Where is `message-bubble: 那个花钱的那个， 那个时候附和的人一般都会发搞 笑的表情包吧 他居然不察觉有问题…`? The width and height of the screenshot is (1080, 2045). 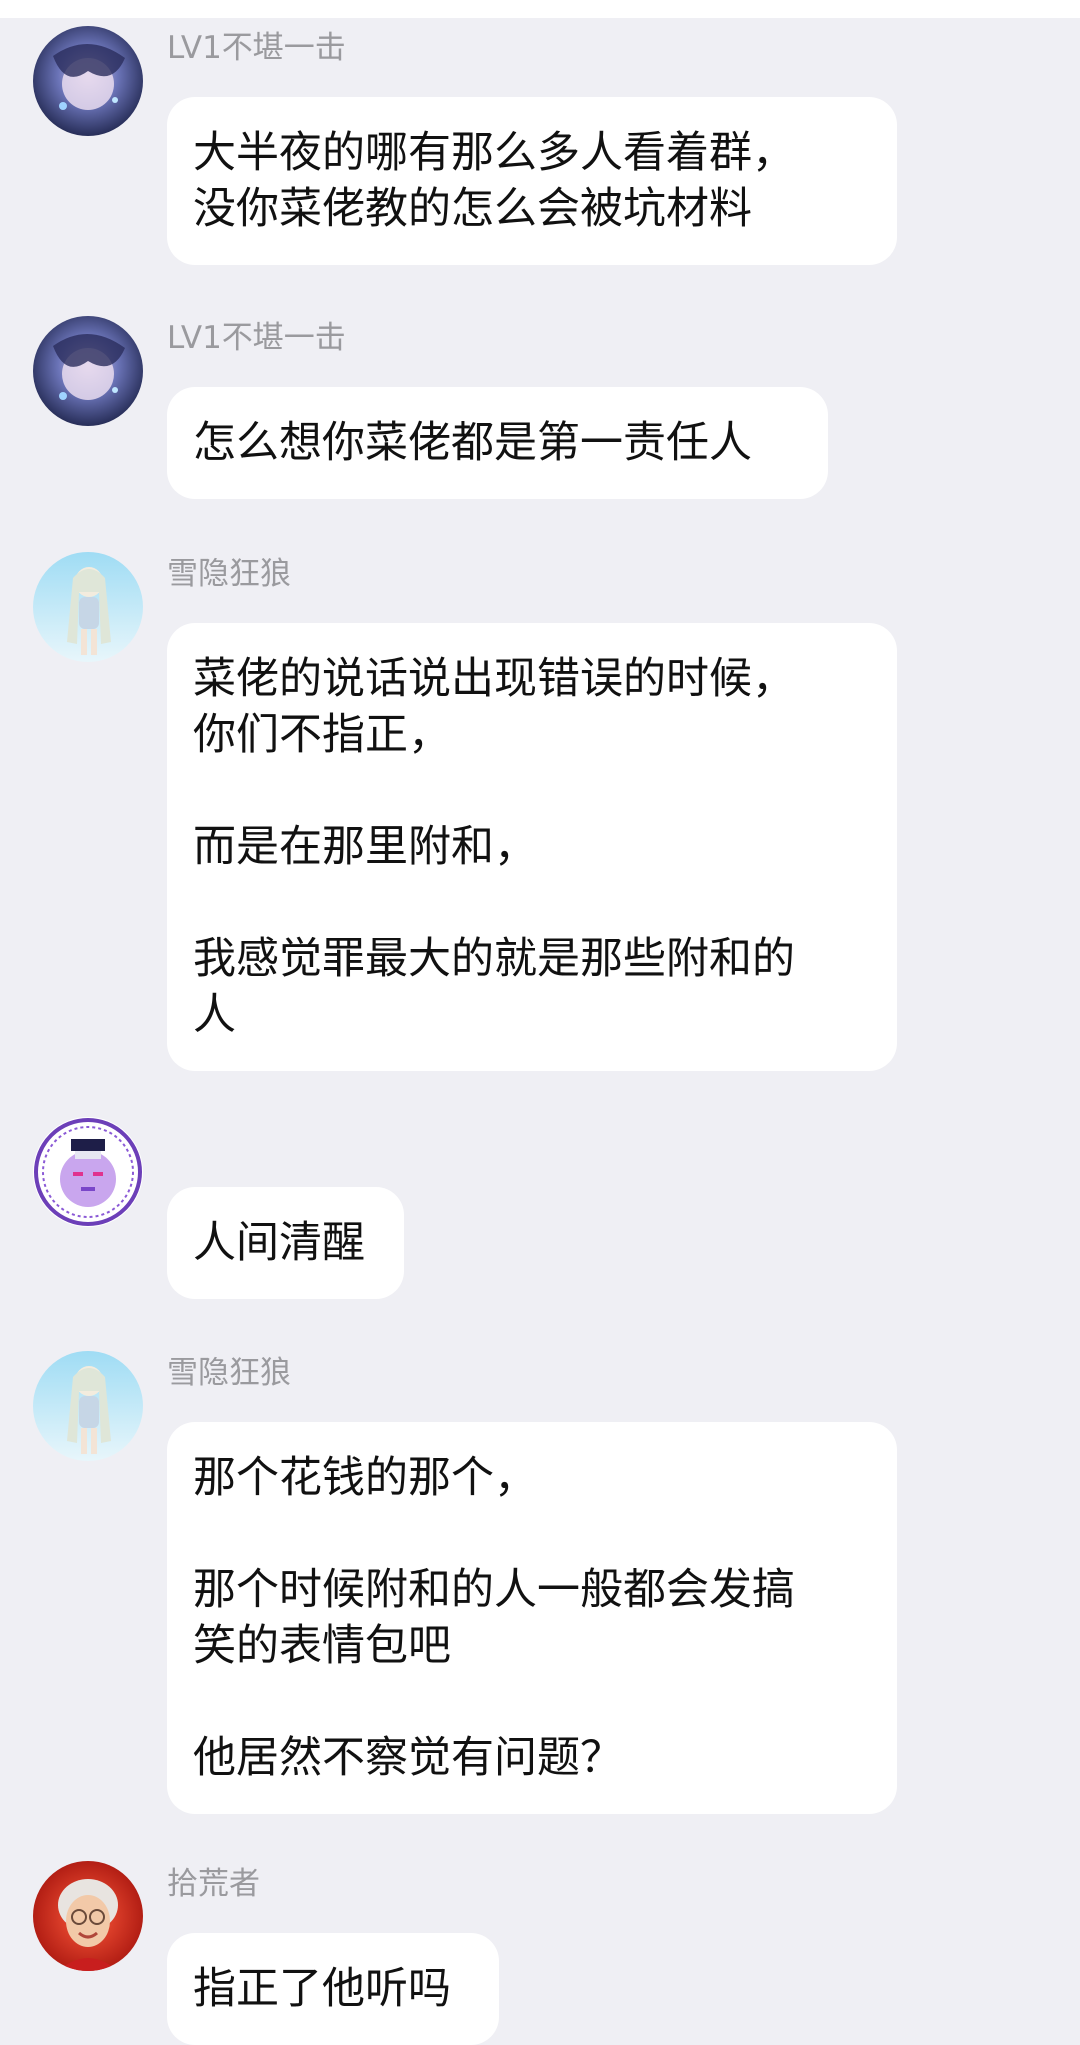
message-bubble: 那个花钱的那个， 那个时候附和的人一般都会发搞 笑的表情包吧 他居然不察觉有问题… is located at coordinates (532, 1618).